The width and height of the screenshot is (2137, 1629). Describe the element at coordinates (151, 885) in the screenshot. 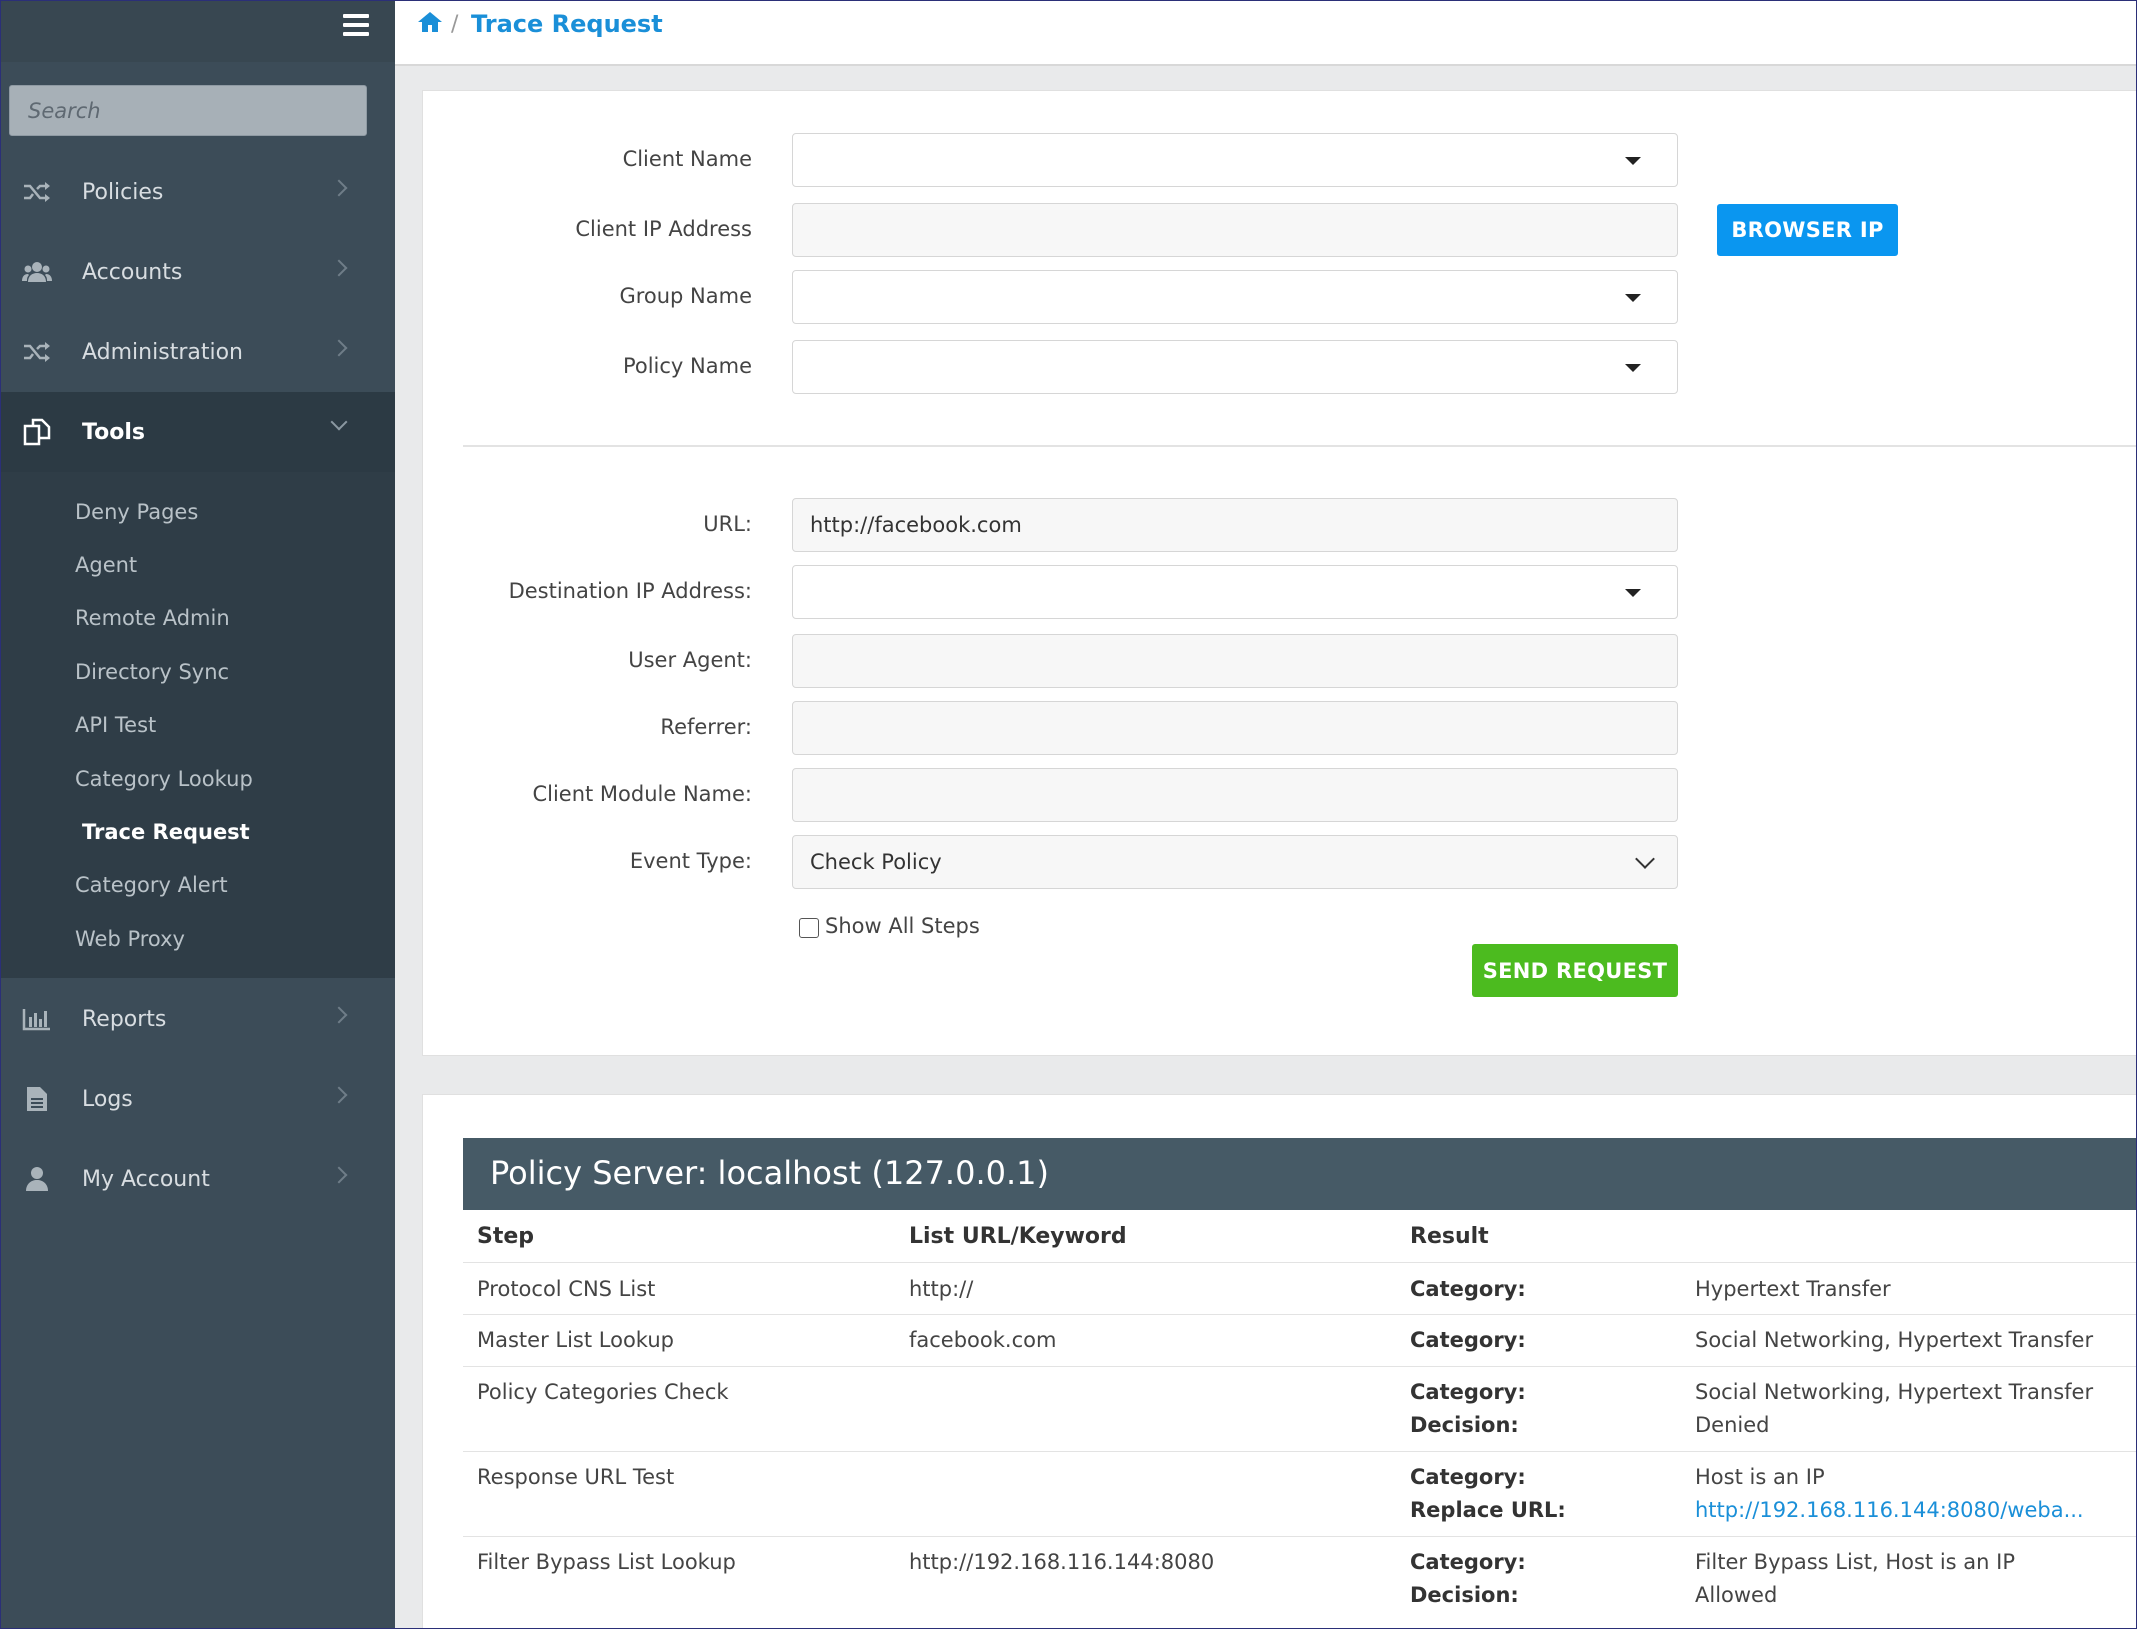

I see `submenu-item-category-alert: Category Alert` at that location.